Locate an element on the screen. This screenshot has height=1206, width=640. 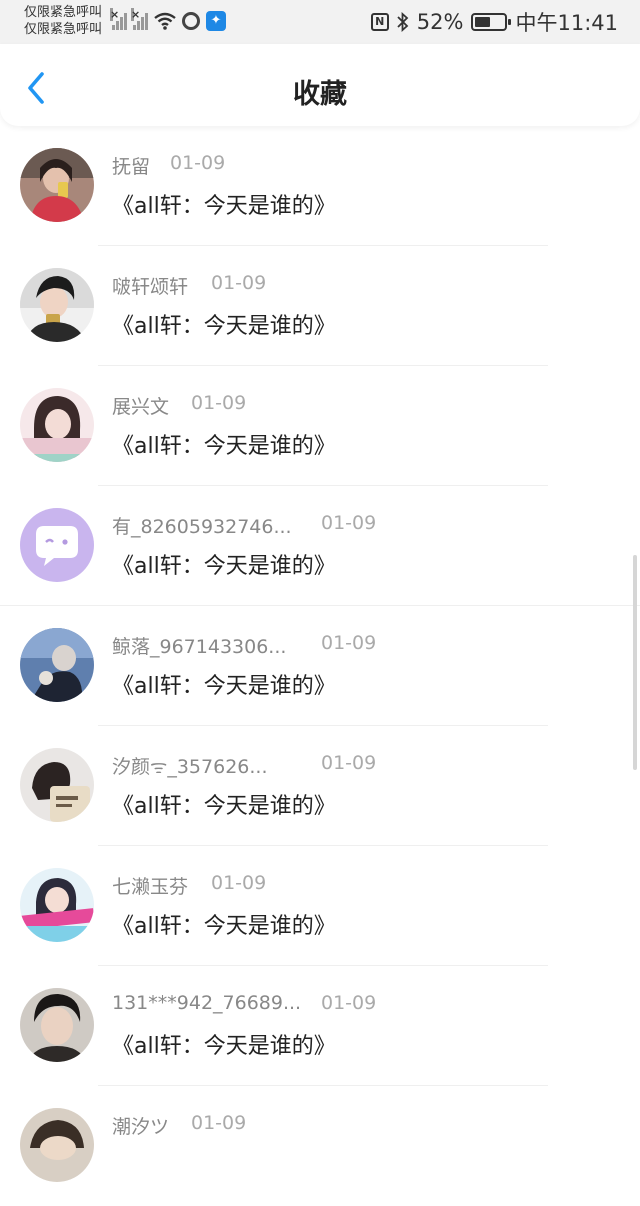
carrier-text: 仅限紧急呼叫 仅限紧急呼叫 is located at coordinates (63, 21).